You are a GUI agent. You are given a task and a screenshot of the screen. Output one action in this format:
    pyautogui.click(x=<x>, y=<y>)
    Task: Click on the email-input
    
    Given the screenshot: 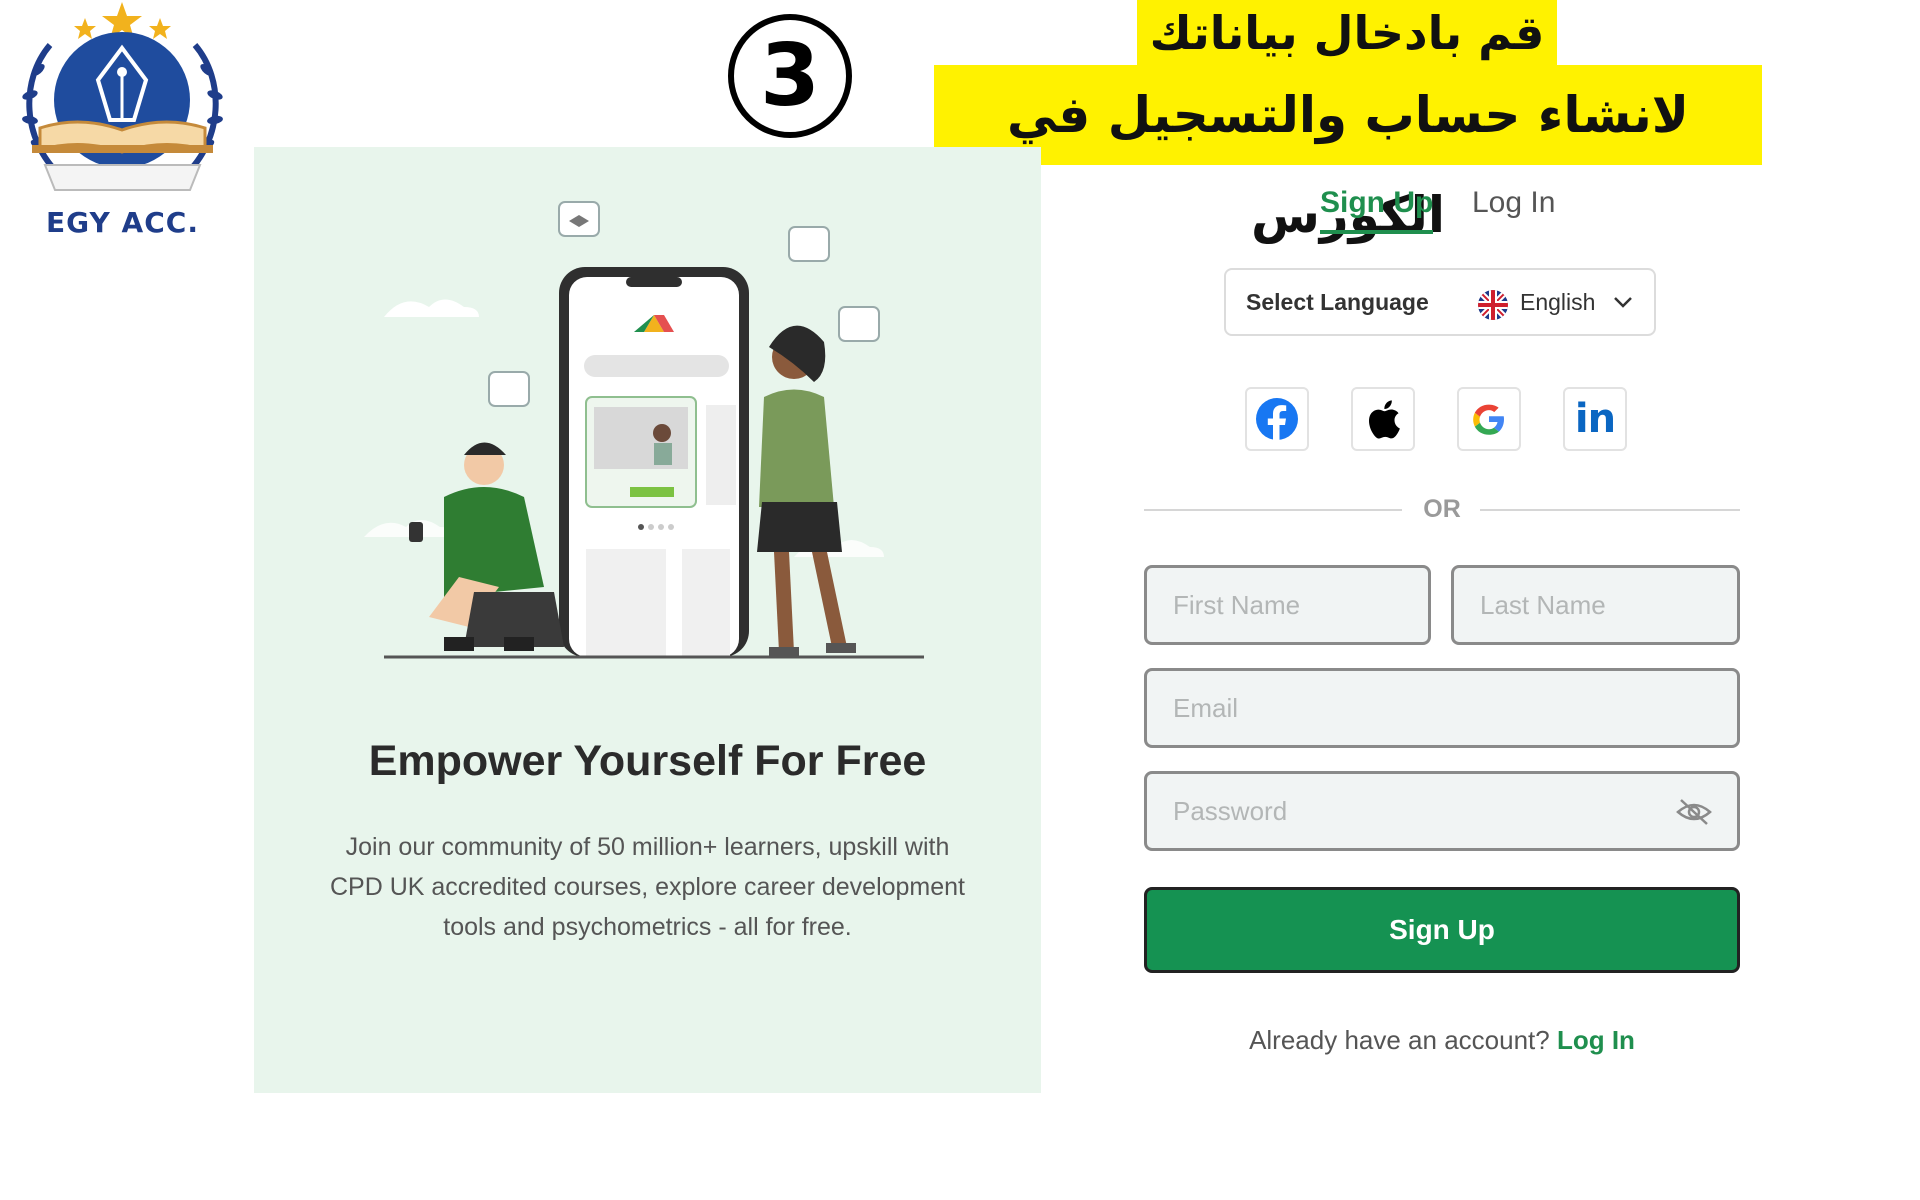 What is the action you would take?
    pyautogui.click(x=1442, y=708)
    